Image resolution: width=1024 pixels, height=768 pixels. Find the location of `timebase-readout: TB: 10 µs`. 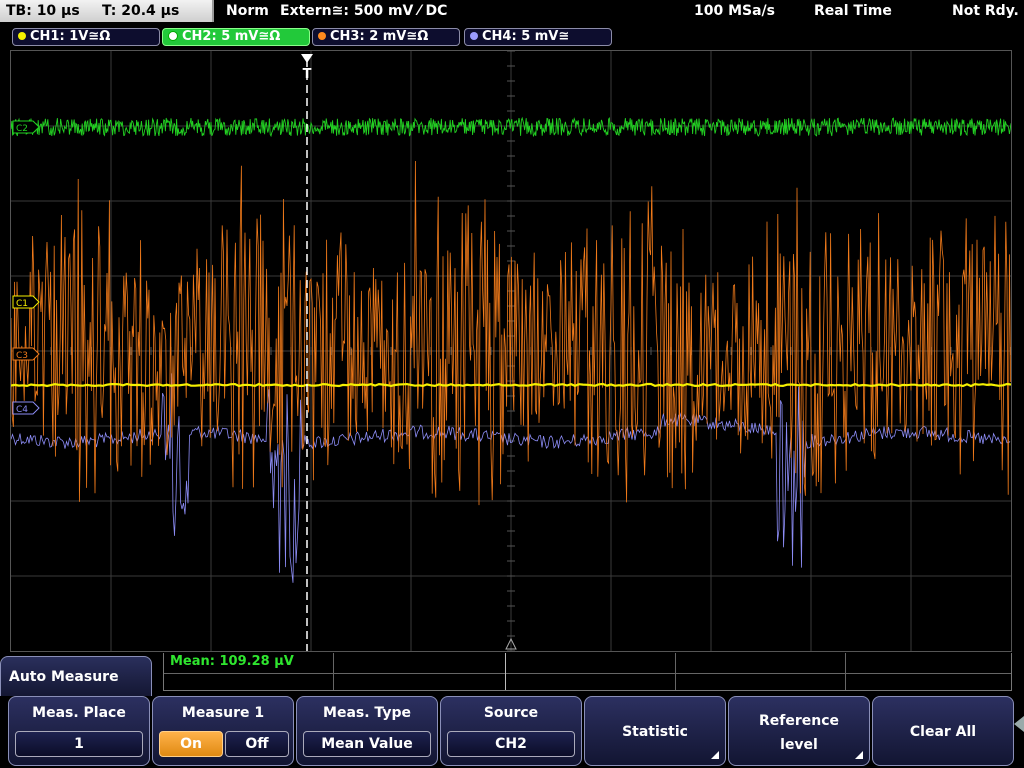

timebase-readout: TB: 10 µs is located at coordinates (43, 11).